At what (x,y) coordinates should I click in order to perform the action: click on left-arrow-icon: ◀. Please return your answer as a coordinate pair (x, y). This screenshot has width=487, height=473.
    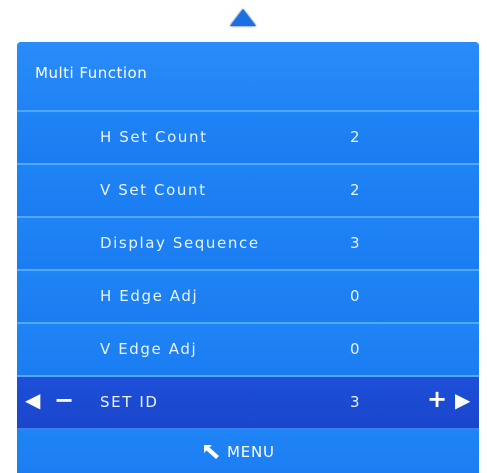
    Looking at the image, I should click on (32, 400).